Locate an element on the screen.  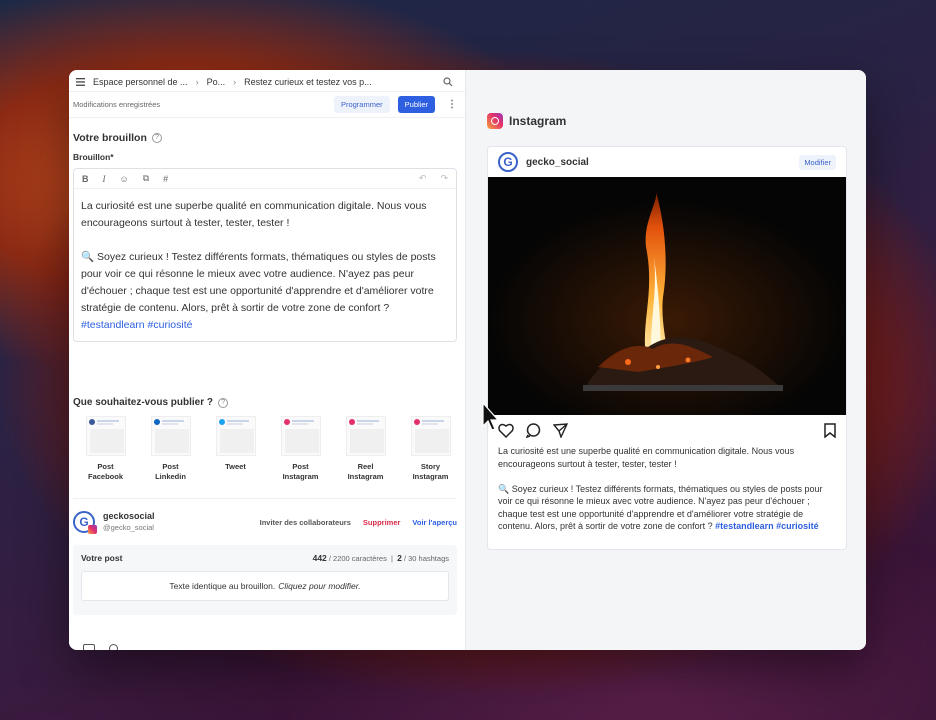
redo-icon: ↷ is located at coordinates (444, 178).